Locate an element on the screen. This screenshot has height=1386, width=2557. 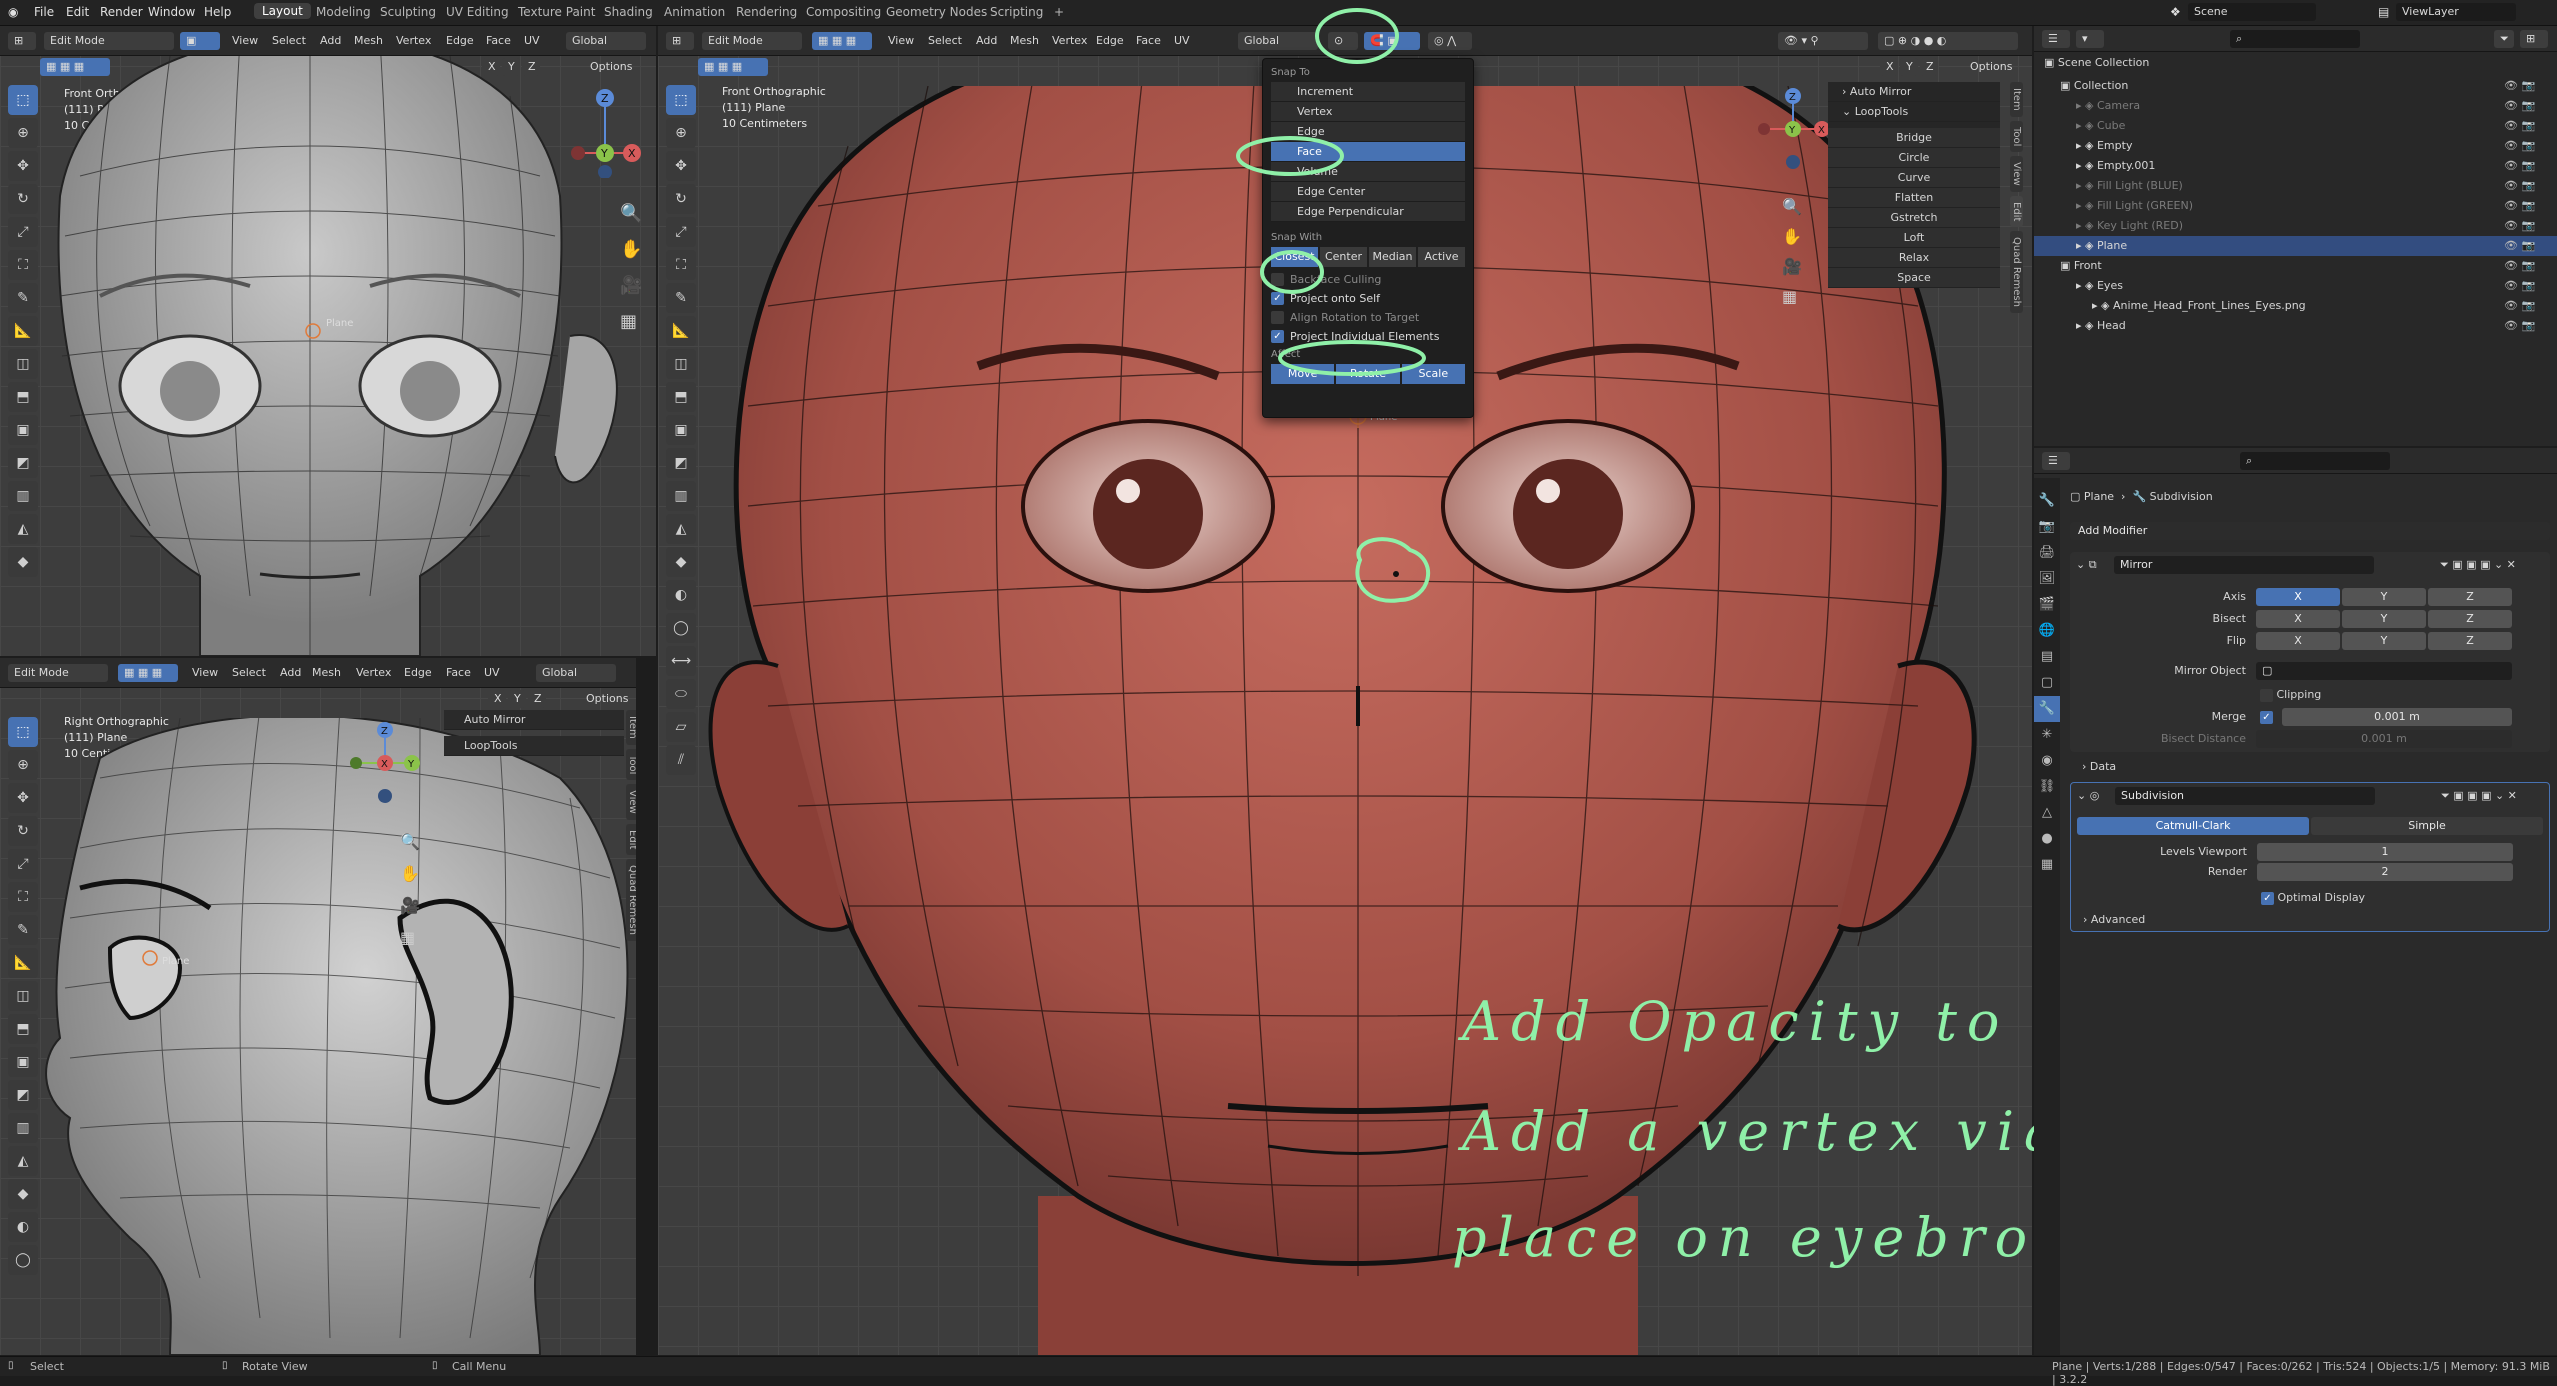
menu-add: Add is located at coordinates (330, 40).